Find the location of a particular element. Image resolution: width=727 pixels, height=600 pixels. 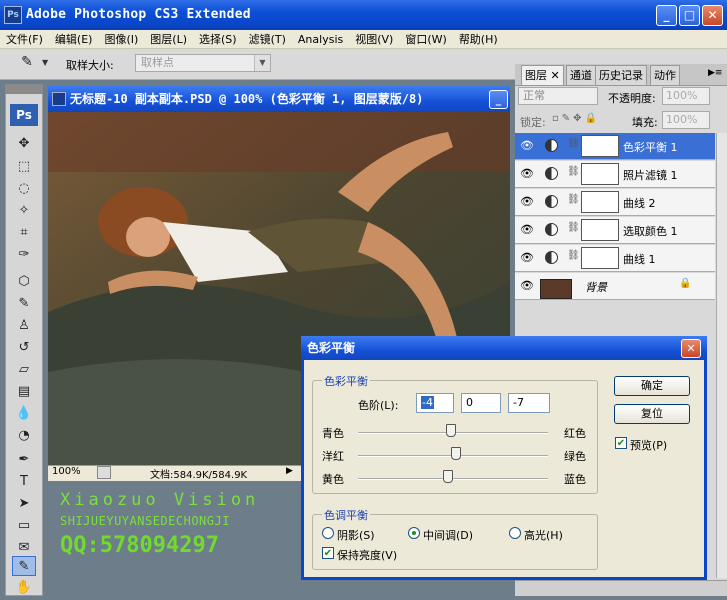

tab-channels: 通道 is located at coordinates (581, 75).